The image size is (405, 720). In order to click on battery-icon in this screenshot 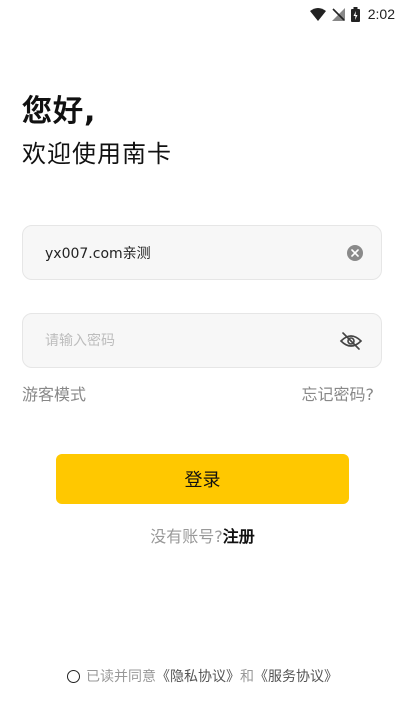, I will do `click(355, 14)`.